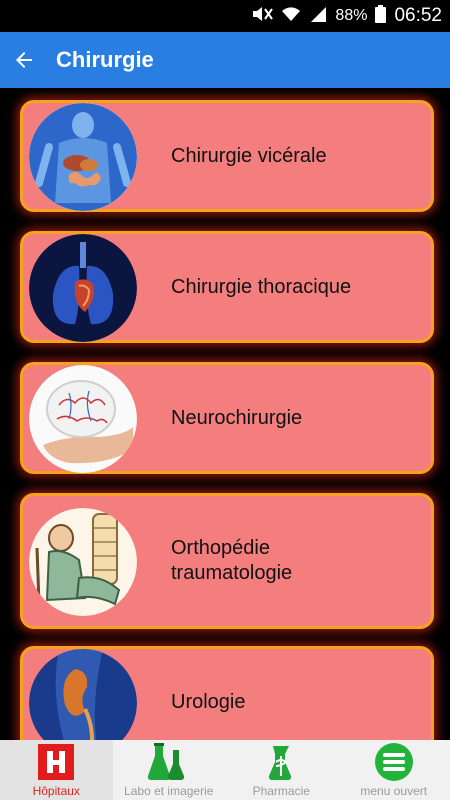  What do you see at coordinates (56, 791) in the screenshot?
I see `nav-label: Hôpitaux` at bounding box center [56, 791].